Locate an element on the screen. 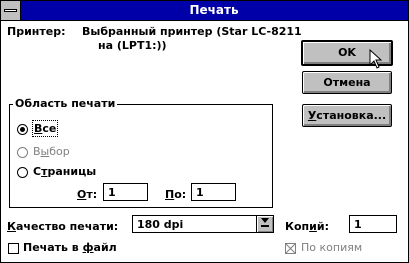 This screenshot has height=263, width=409. print-range-title: Область печати is located at coordinates (65, 103).